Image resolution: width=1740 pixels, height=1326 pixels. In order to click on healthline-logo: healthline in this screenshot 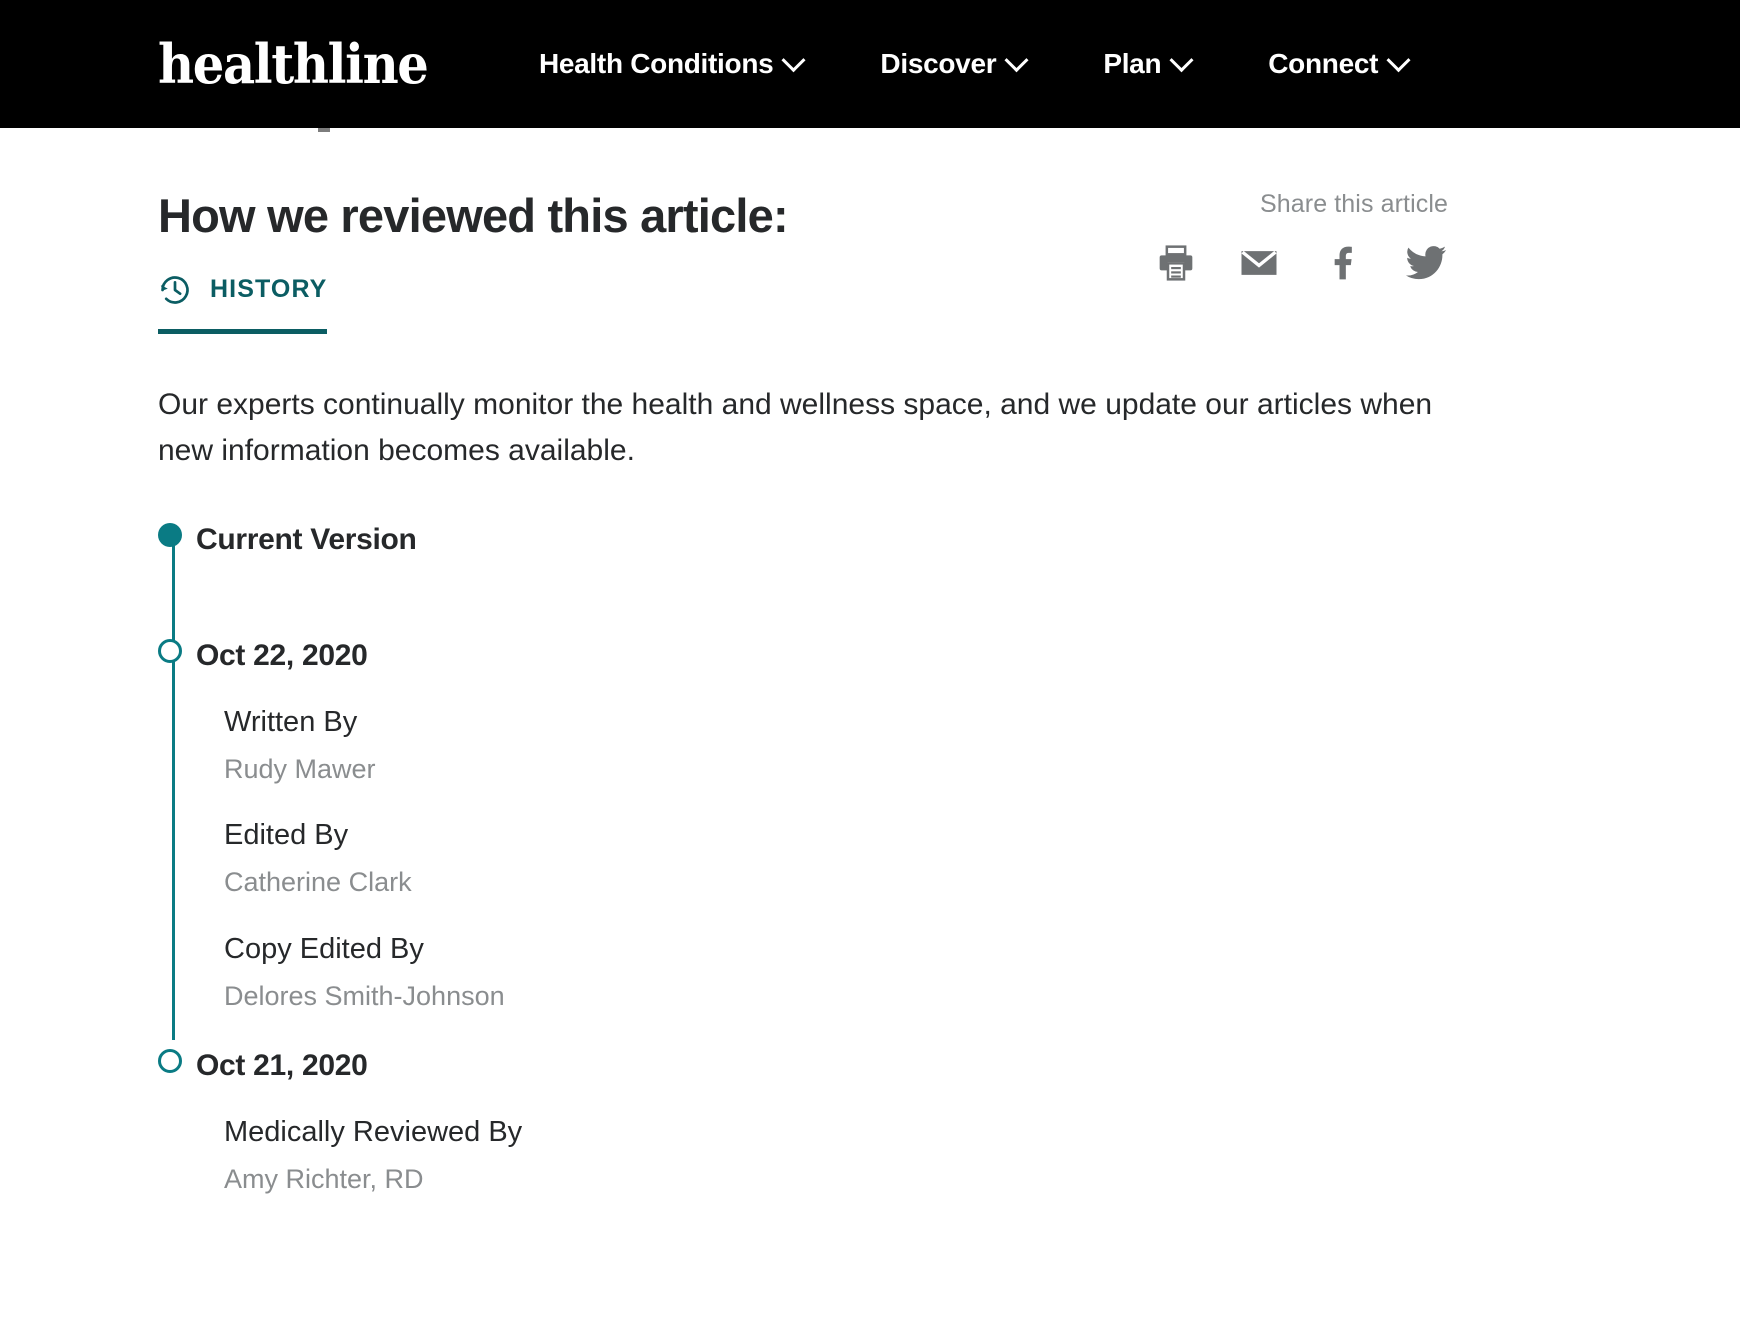, I will do `click(293, 64)`.